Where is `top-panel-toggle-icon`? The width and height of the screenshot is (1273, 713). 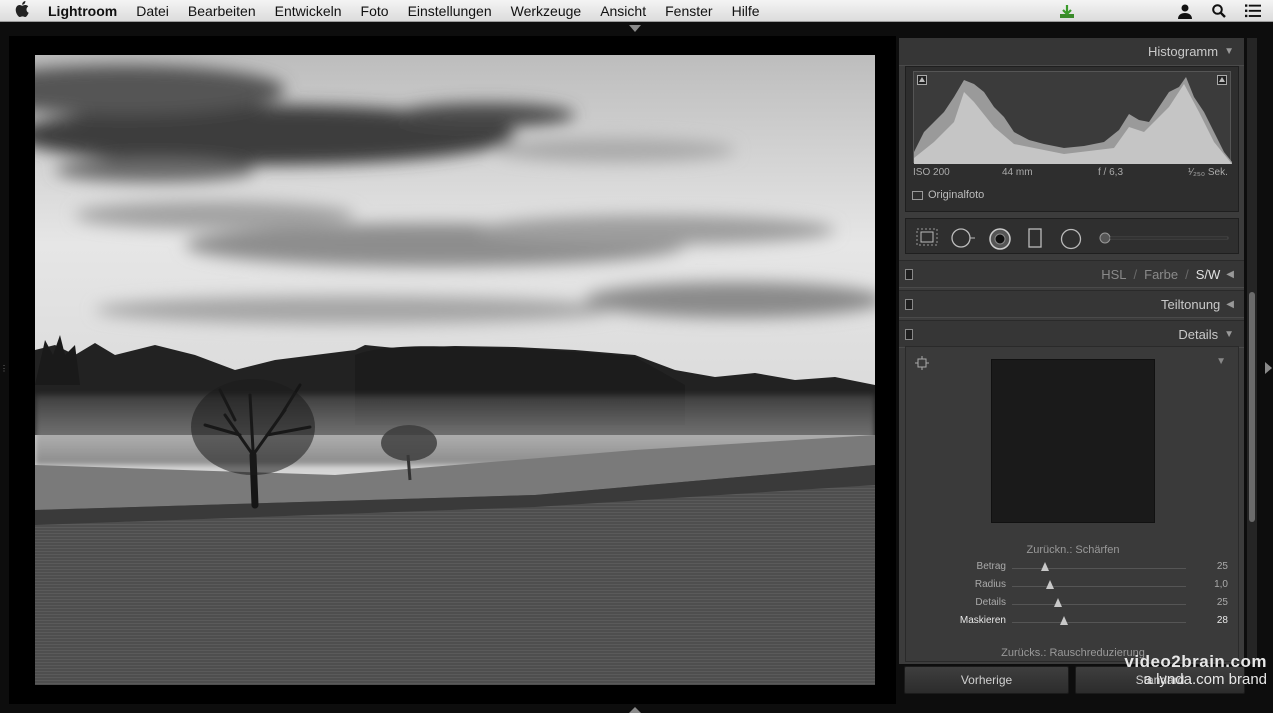
top-panel-toggle-icon is located at coordinates (635, 28).